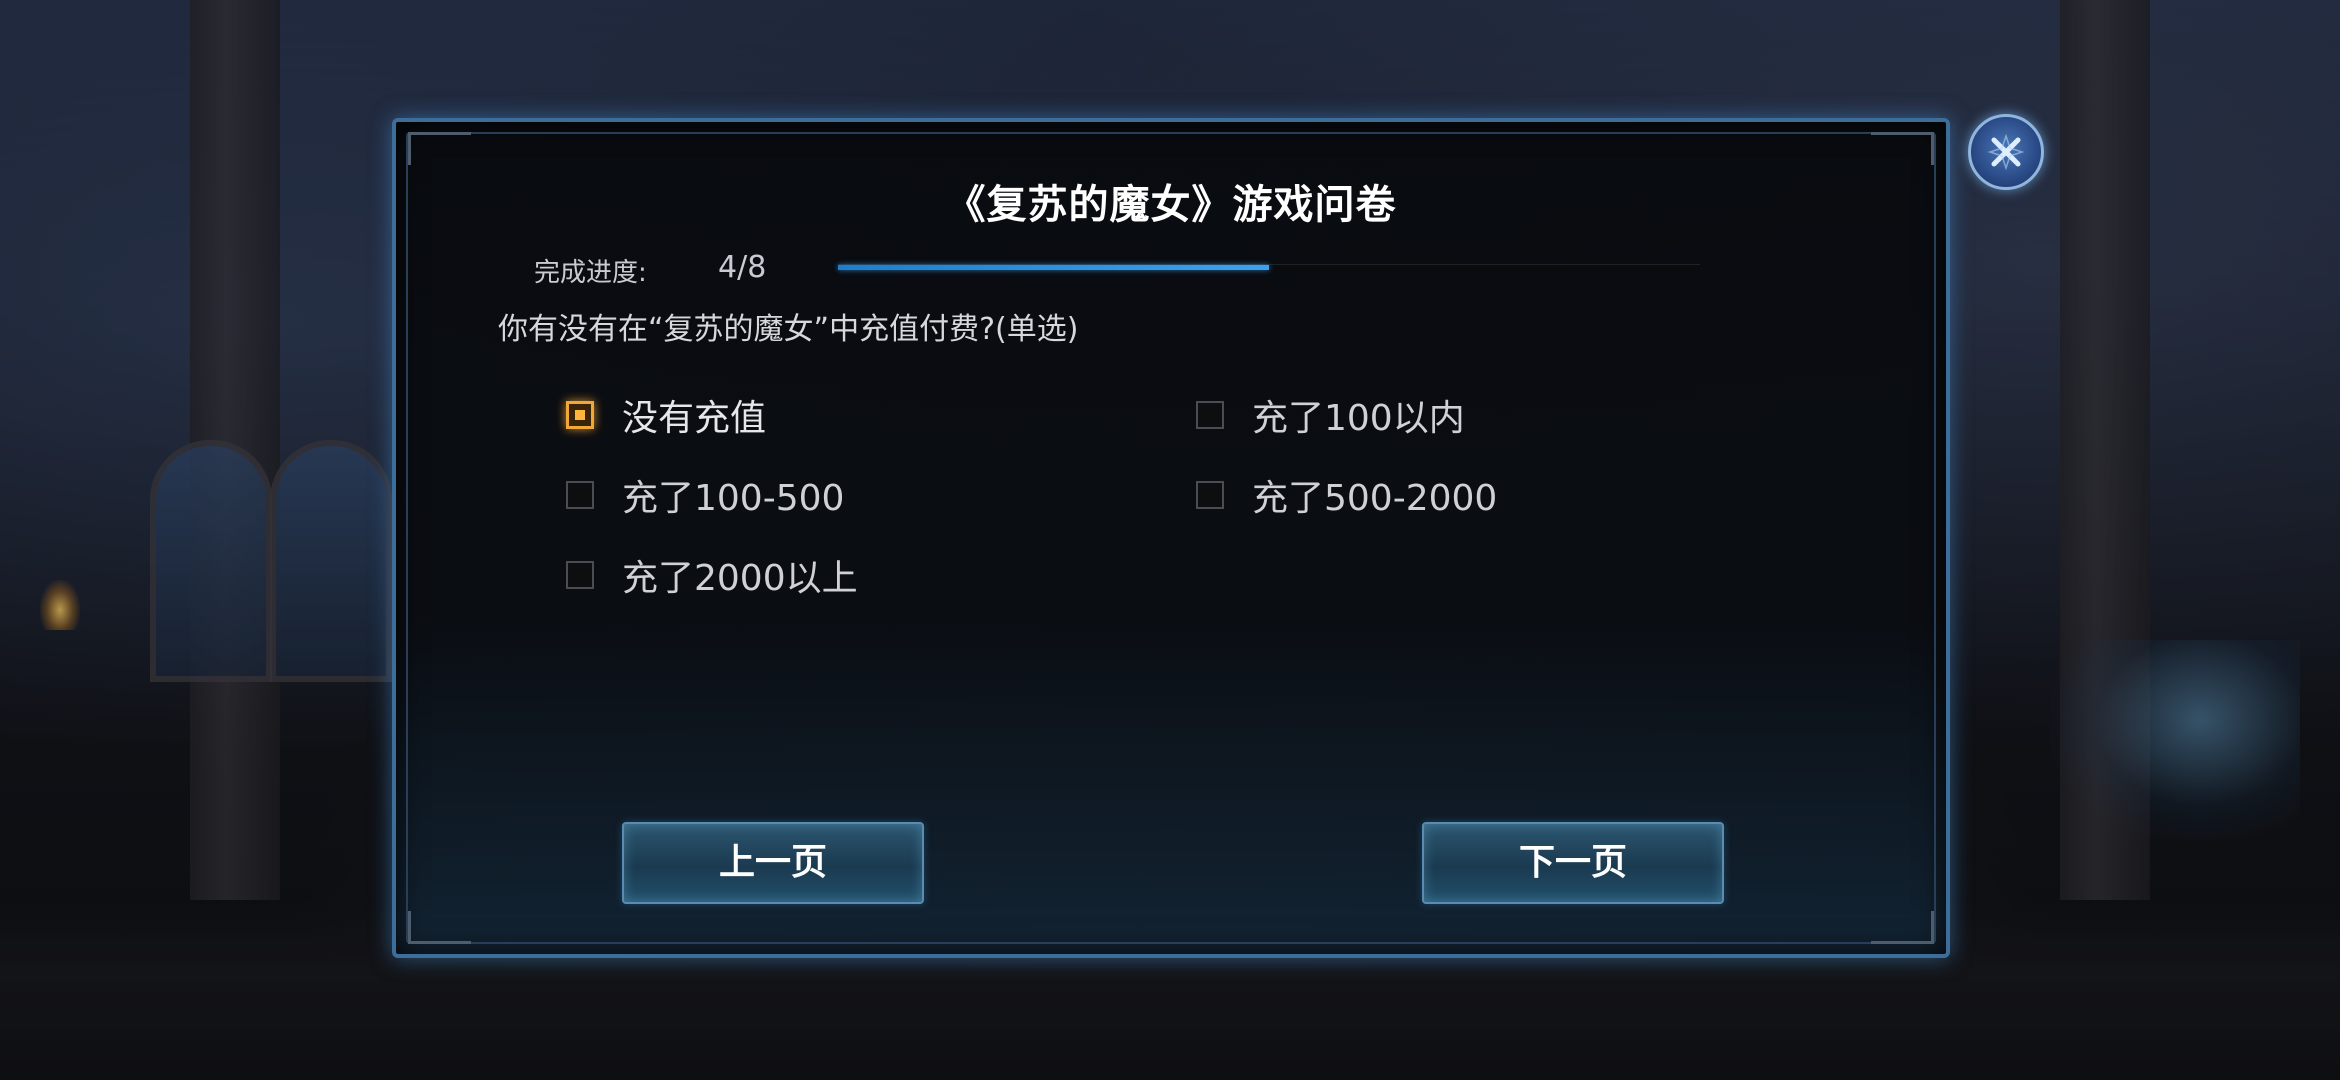 This screenshot has width=2340, height=1080. I want to click on option-100-500: 充了100-500, so click(705, 495).